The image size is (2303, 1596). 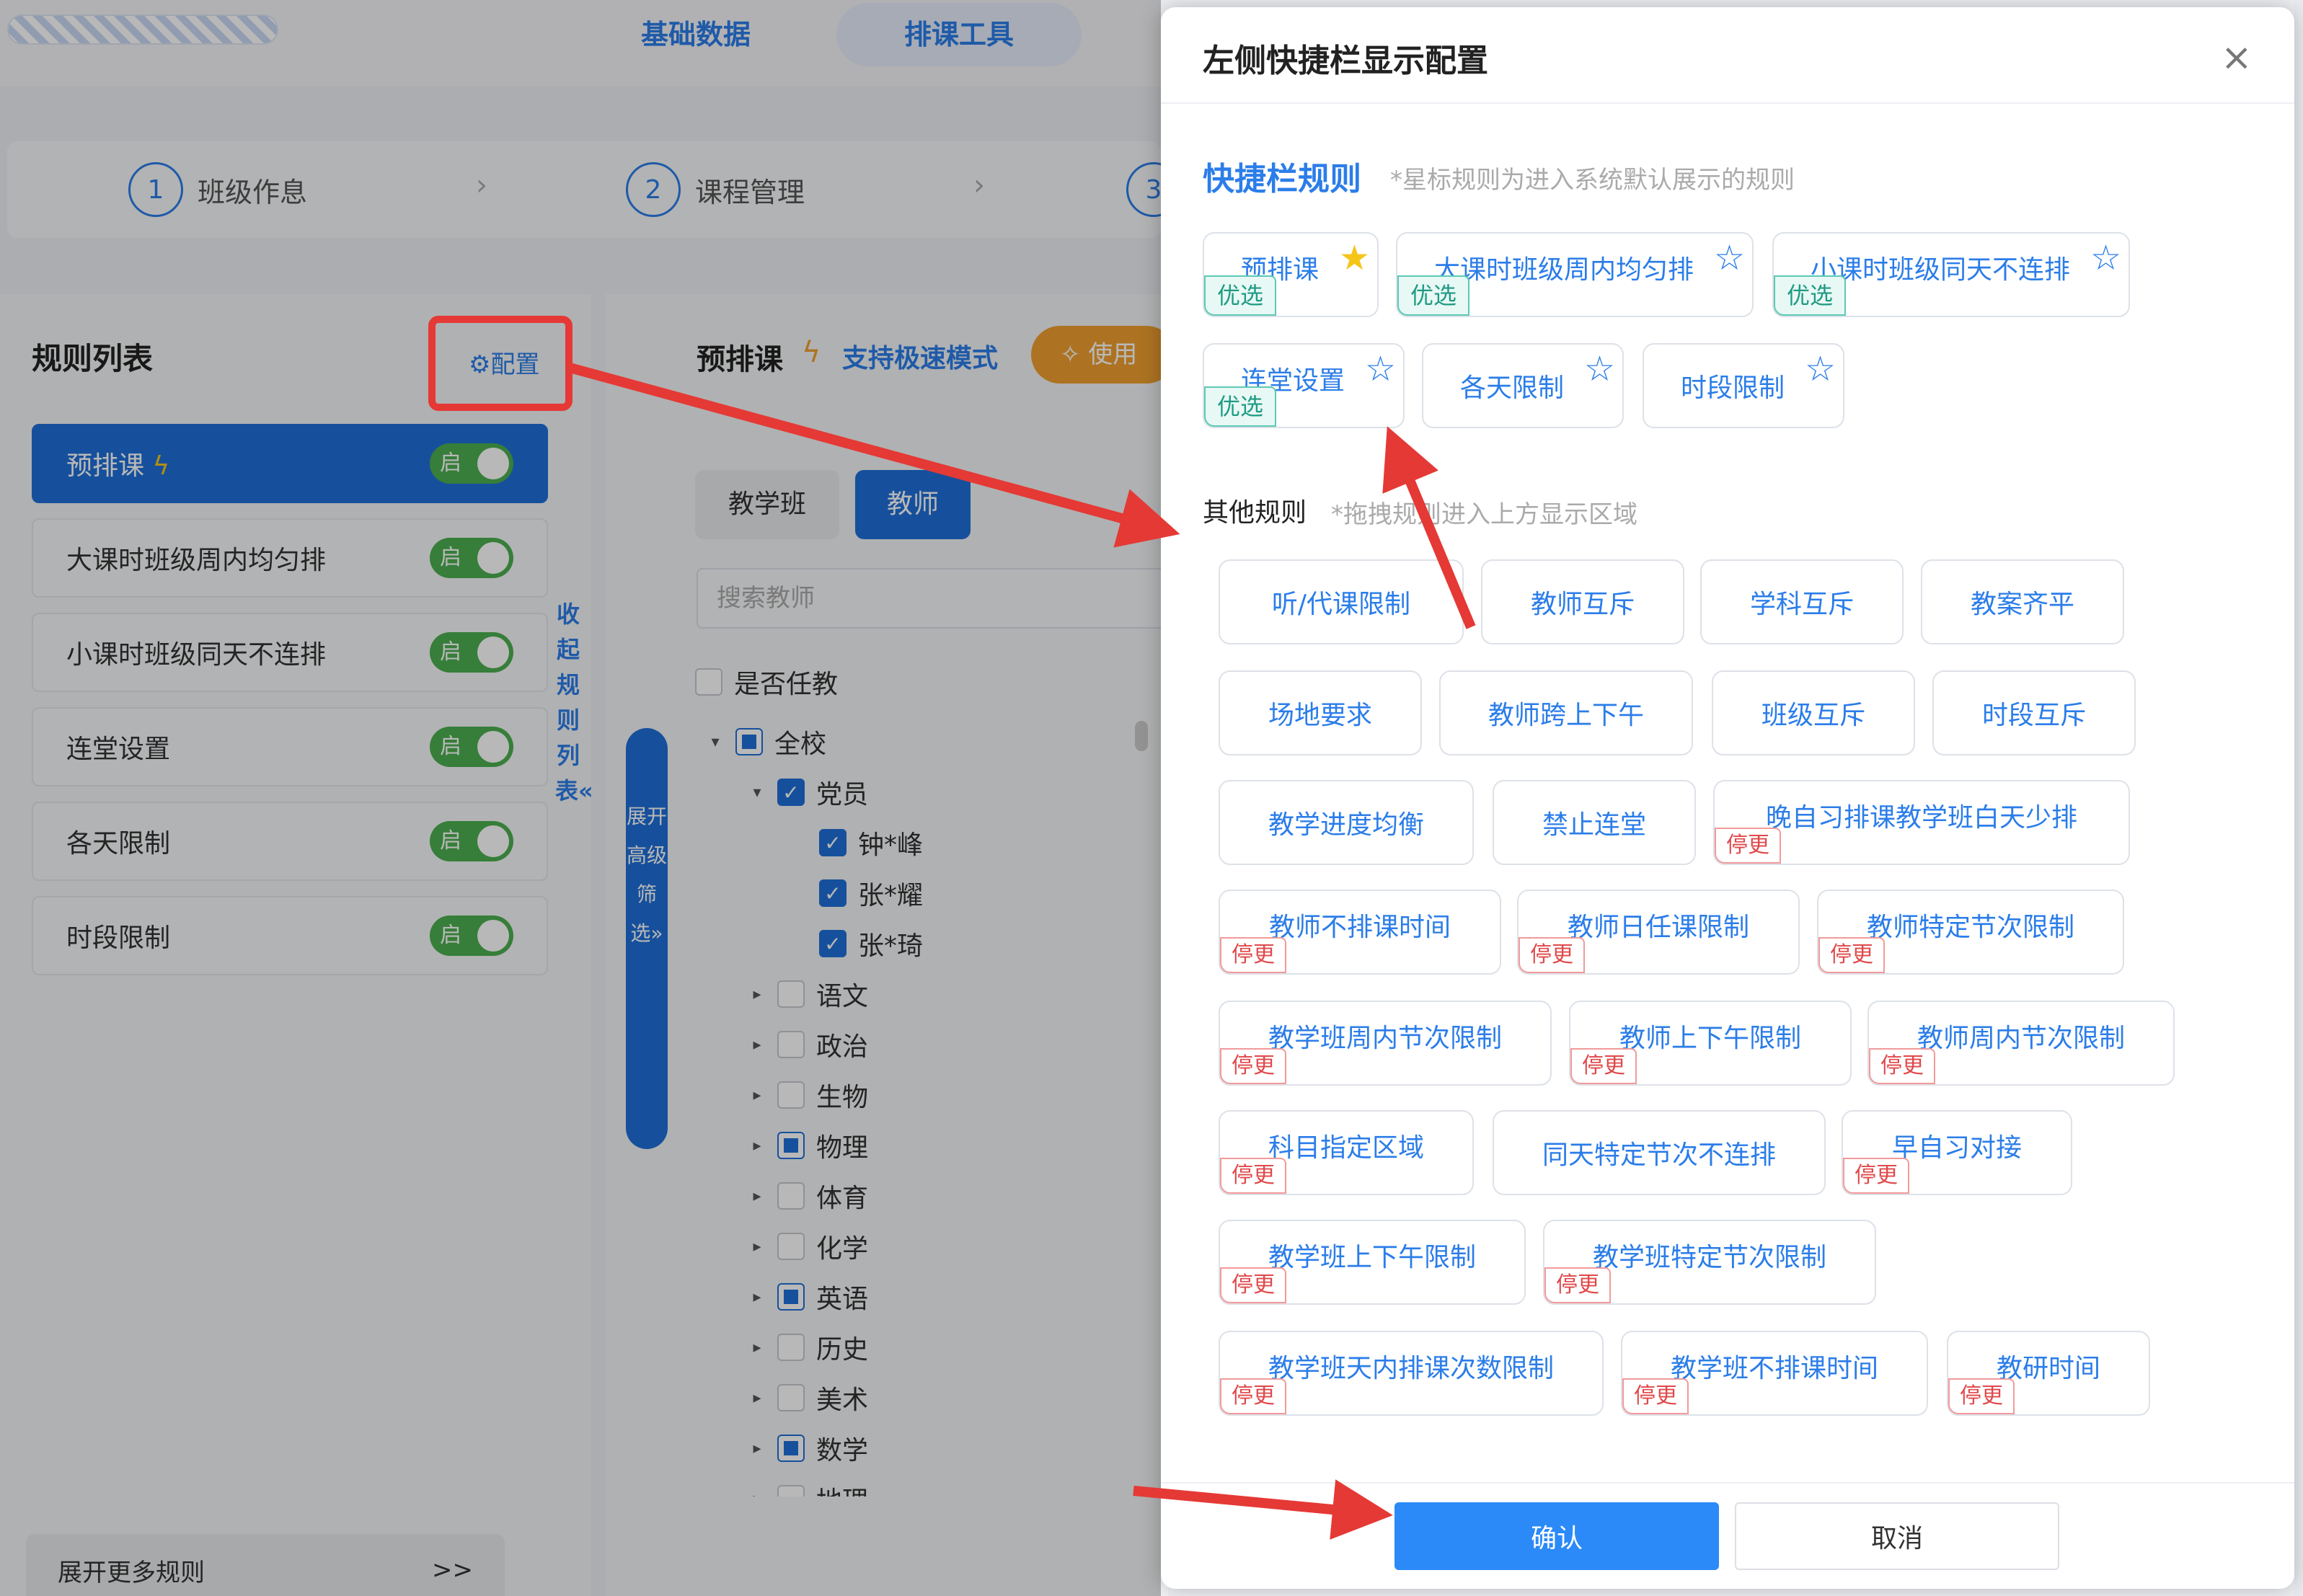 What do you see at coordinates (2048, 1373) in the screenshot?
I see `other-rule-chip: 教研时间 停更` at bounding box center [2048, 1373].